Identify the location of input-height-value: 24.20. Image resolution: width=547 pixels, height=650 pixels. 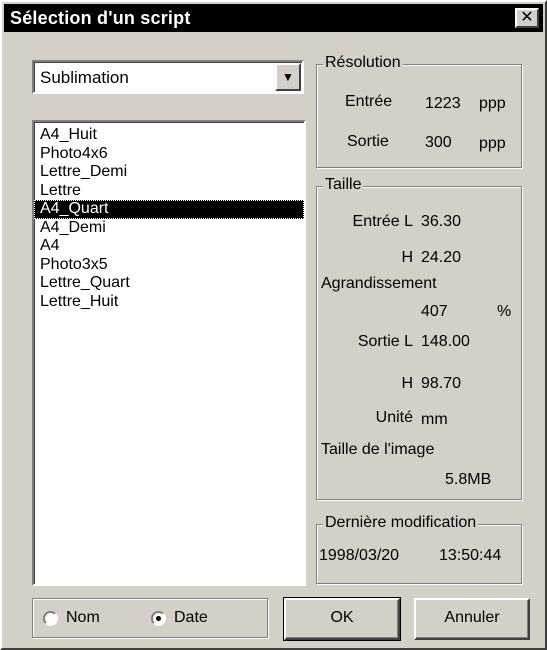
(441, 257).